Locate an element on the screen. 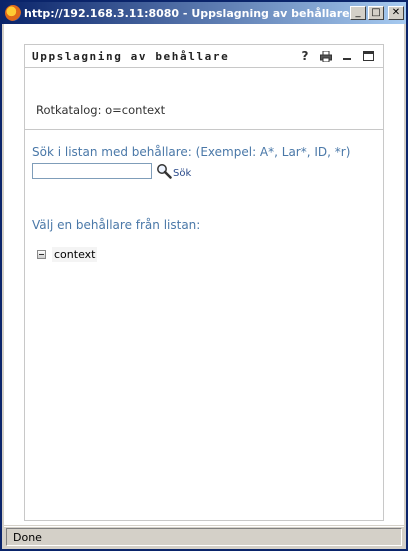 The height and width of the screenshot is (551, 408). tree-item: context is located at coordinates (67, 254).